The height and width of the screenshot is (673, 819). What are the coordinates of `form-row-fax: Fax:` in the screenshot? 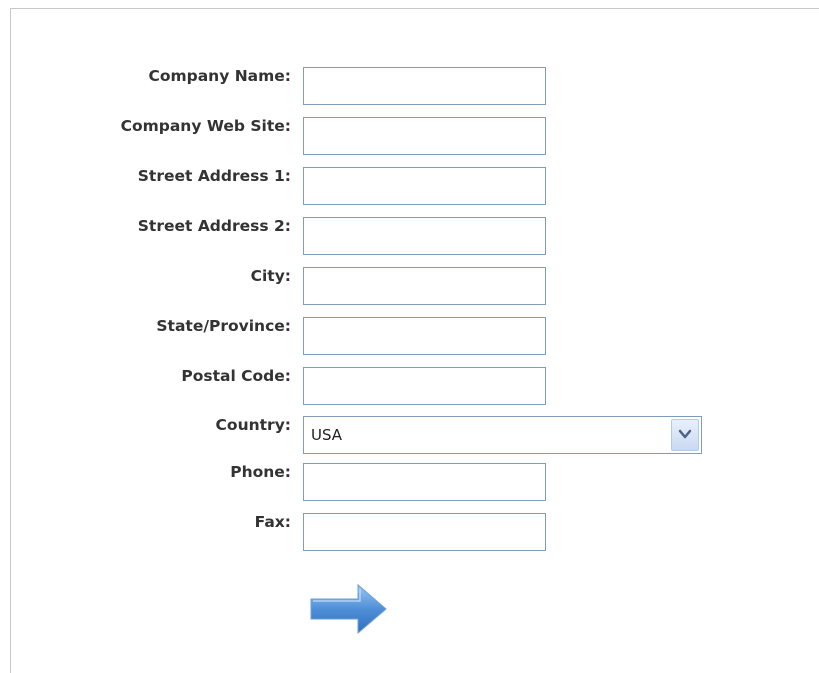 It's located at (409, 532).